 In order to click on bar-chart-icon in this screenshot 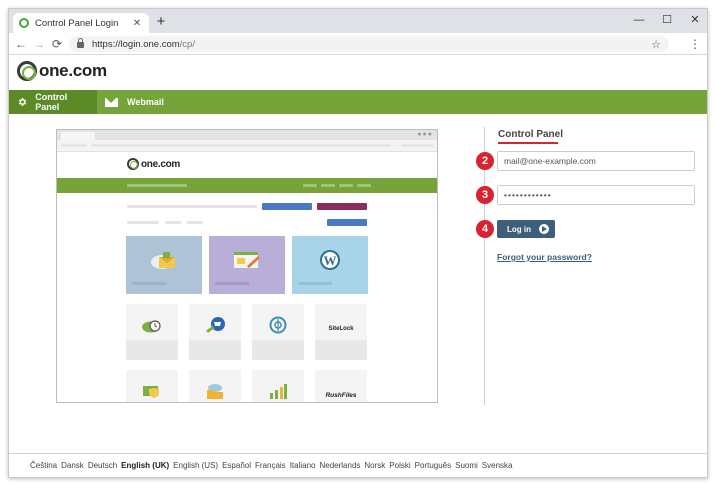, I will do `click(278, 391)`.